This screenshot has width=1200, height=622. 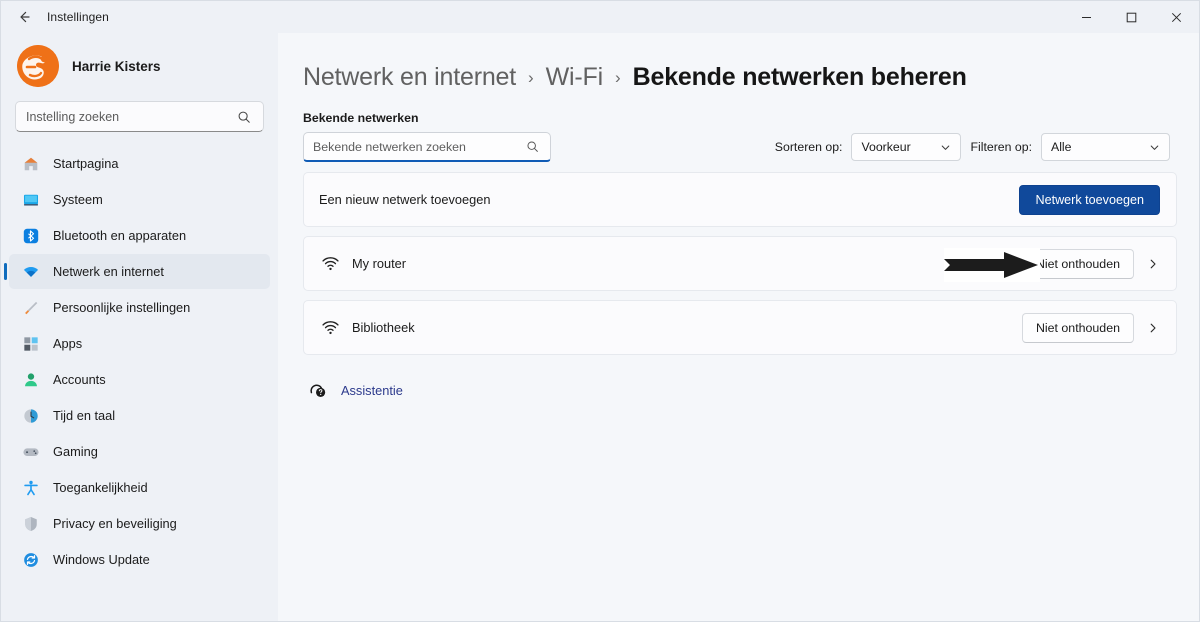 What do you see at coordinates (100, 487) in the screenshot?
I see `sidebar-item-label: Toegankelijkheid` at bounding box center [100, 487].